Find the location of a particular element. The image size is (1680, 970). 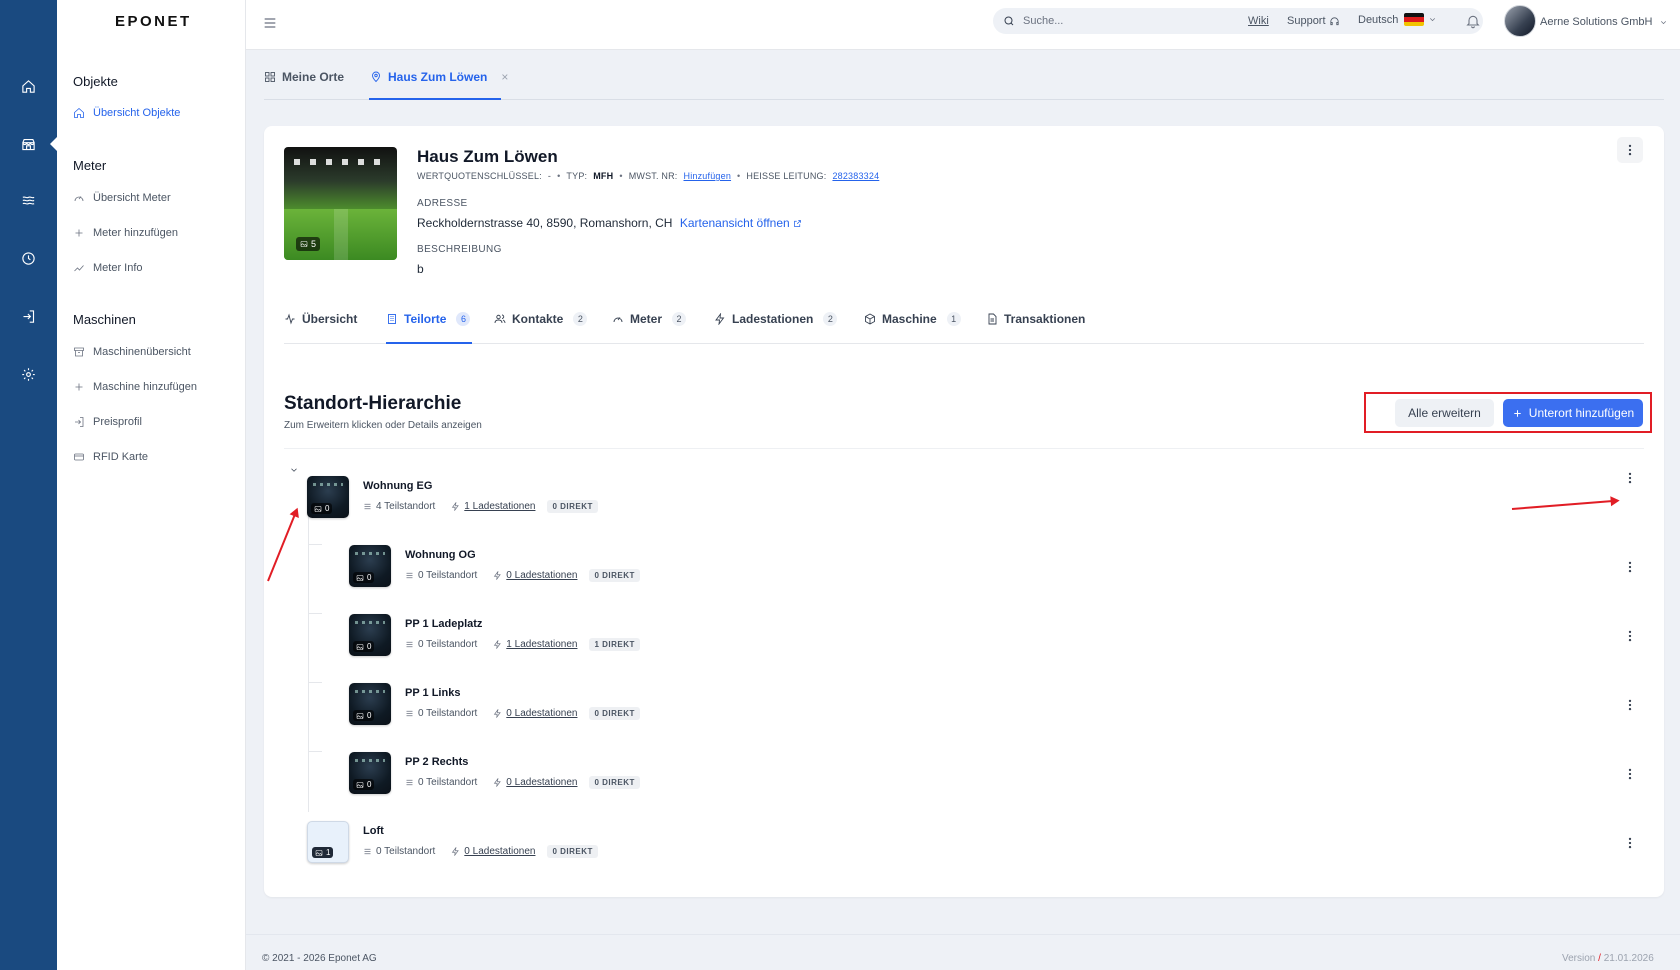

heisse-leitung-label: HEISSE LEITUNG: is located at coordinates (786, 176).